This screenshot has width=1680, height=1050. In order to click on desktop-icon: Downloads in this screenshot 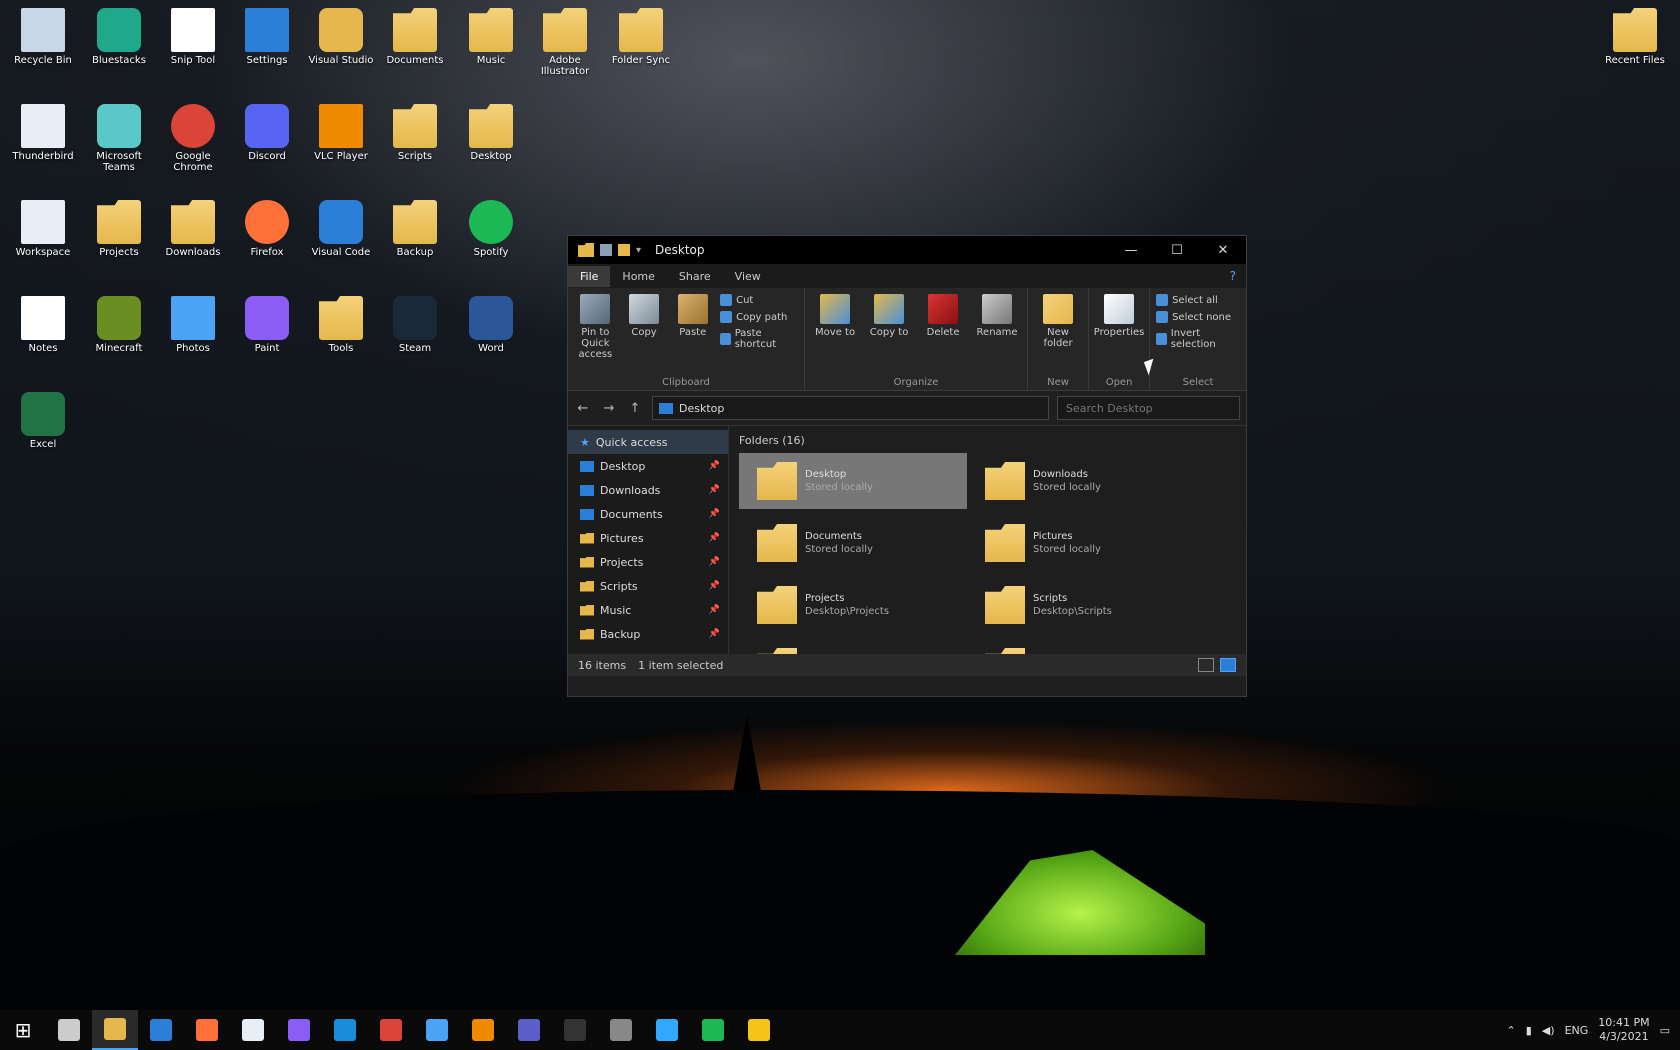, I will do `click(193, 239)`.